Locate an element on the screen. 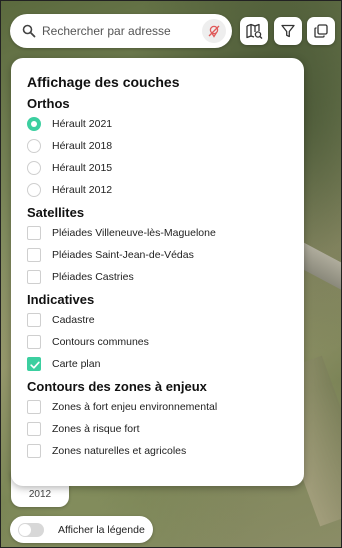 The width and height of the screenshot is (342, 548). option-pleiades-castries: Pléiades Castries is located at coordinates (157, 277).